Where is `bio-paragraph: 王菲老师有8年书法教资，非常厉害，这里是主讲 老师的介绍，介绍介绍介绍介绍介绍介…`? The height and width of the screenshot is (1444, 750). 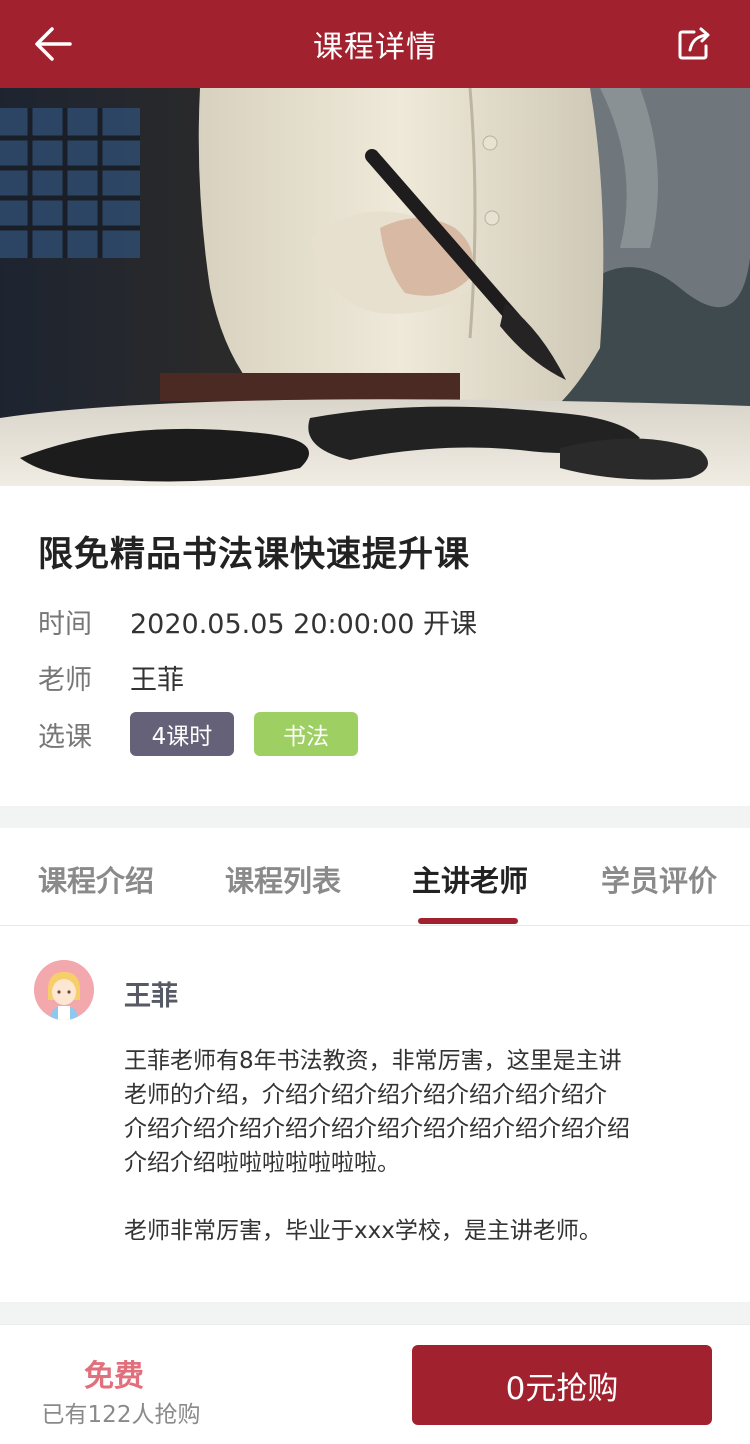
bio-paragraph: 王菲老师有8年书法教资，非常厉害，这里是主讲 老师的介绍，介绍介绍介绍介绍介绍介… is located at coordinates (377, 1112).